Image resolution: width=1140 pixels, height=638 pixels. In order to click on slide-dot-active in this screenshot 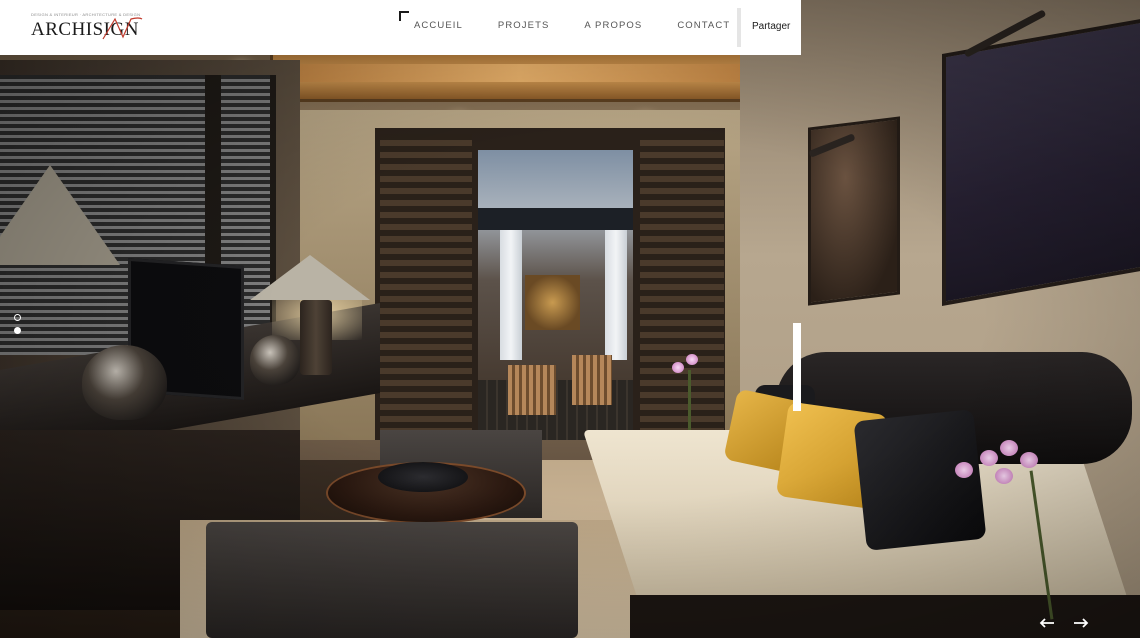, I will do `click(17, 330)`.